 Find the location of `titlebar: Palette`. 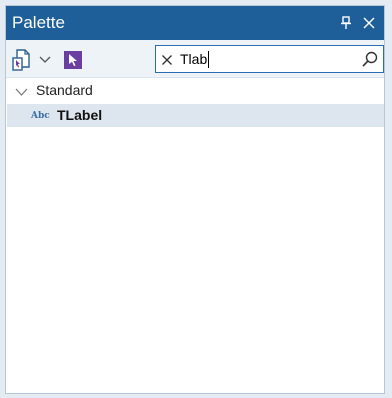

titlebar: Palette is located at coordinates (195, 23).